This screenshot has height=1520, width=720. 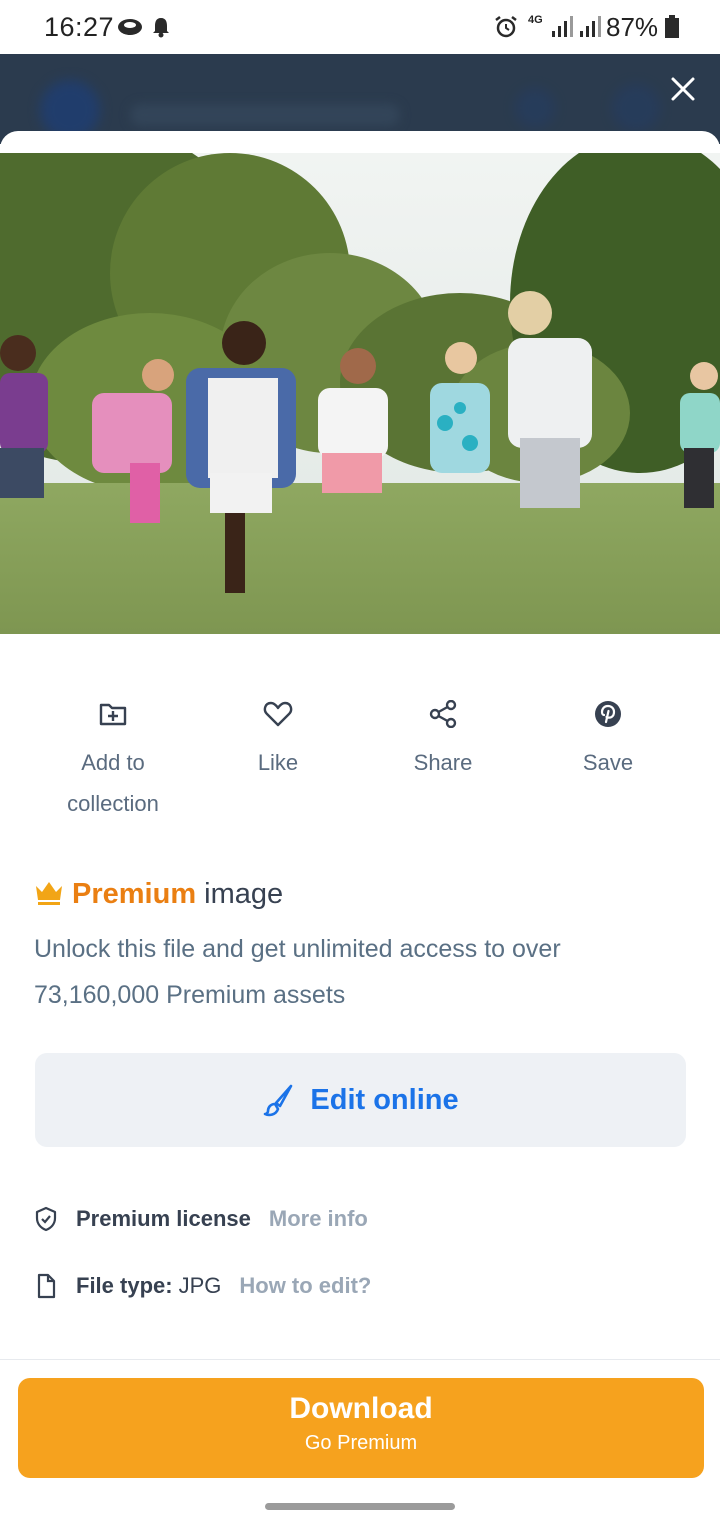 I want to click on alarm-icon, so click(x=506, y=27).